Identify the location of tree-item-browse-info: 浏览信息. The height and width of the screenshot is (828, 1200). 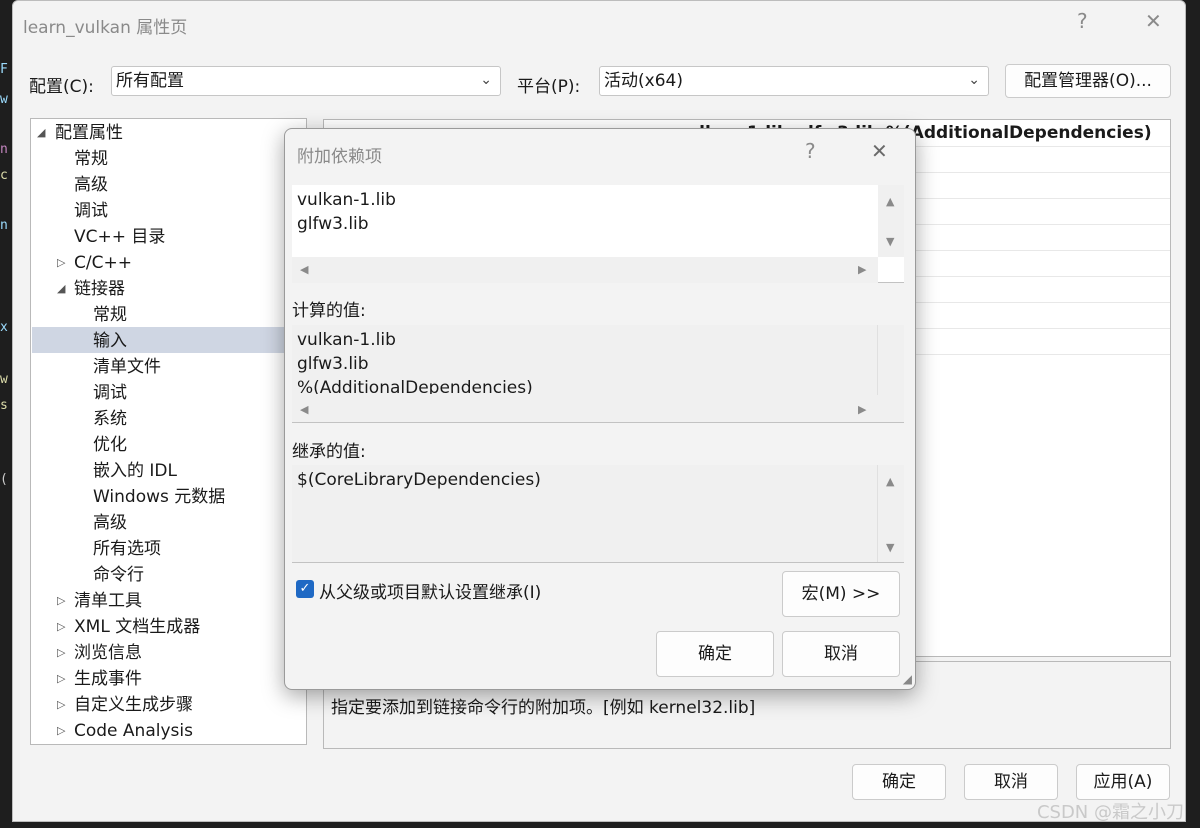
(108, 653).